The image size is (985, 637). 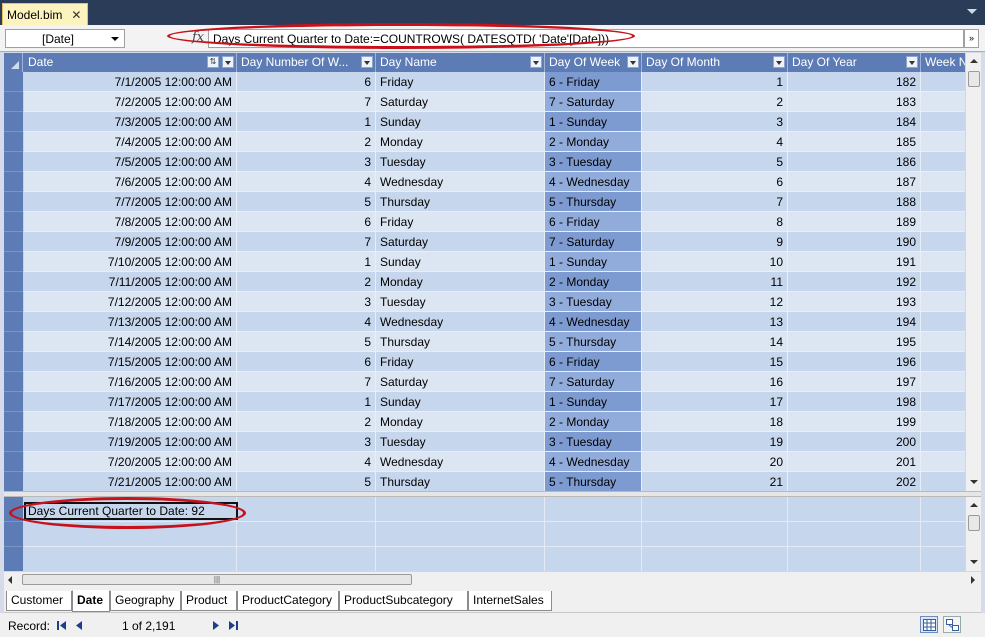 What do you see at coordinates (460, 481) in the screenshot?
I see `table-cell: Thursday` at bounding box center [460, 481].